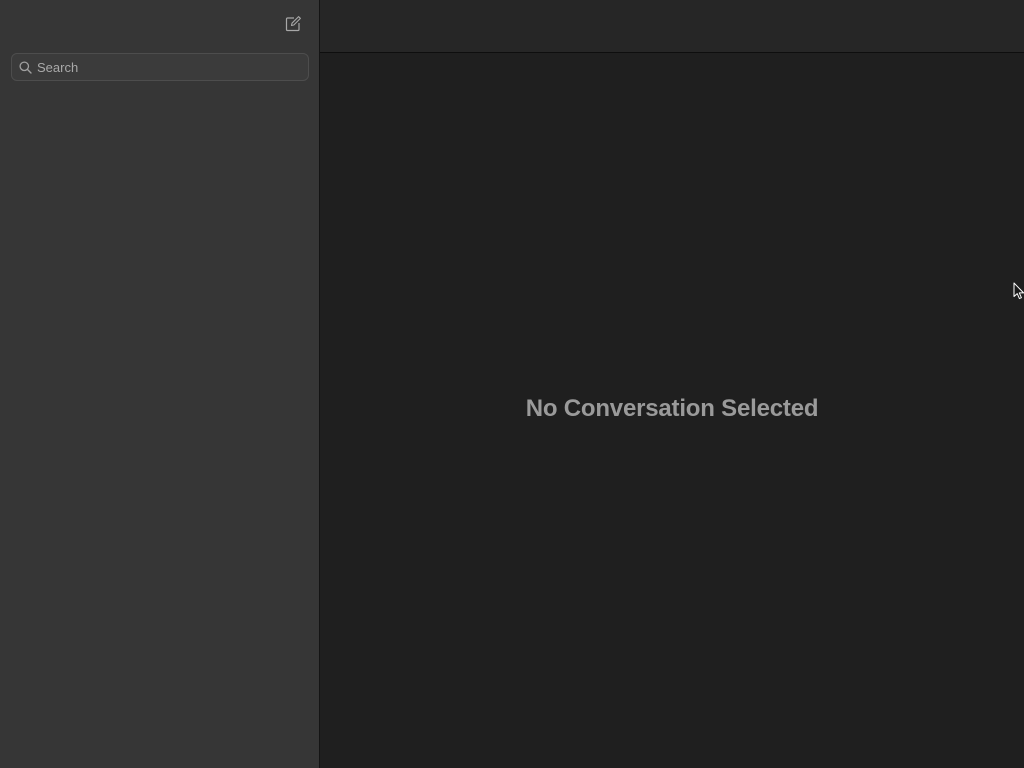 The image size is (1024, 768). What do you see at coordinates (170, 67) in the screenshot?
I see `search-input` at bounding box center [170, 67].